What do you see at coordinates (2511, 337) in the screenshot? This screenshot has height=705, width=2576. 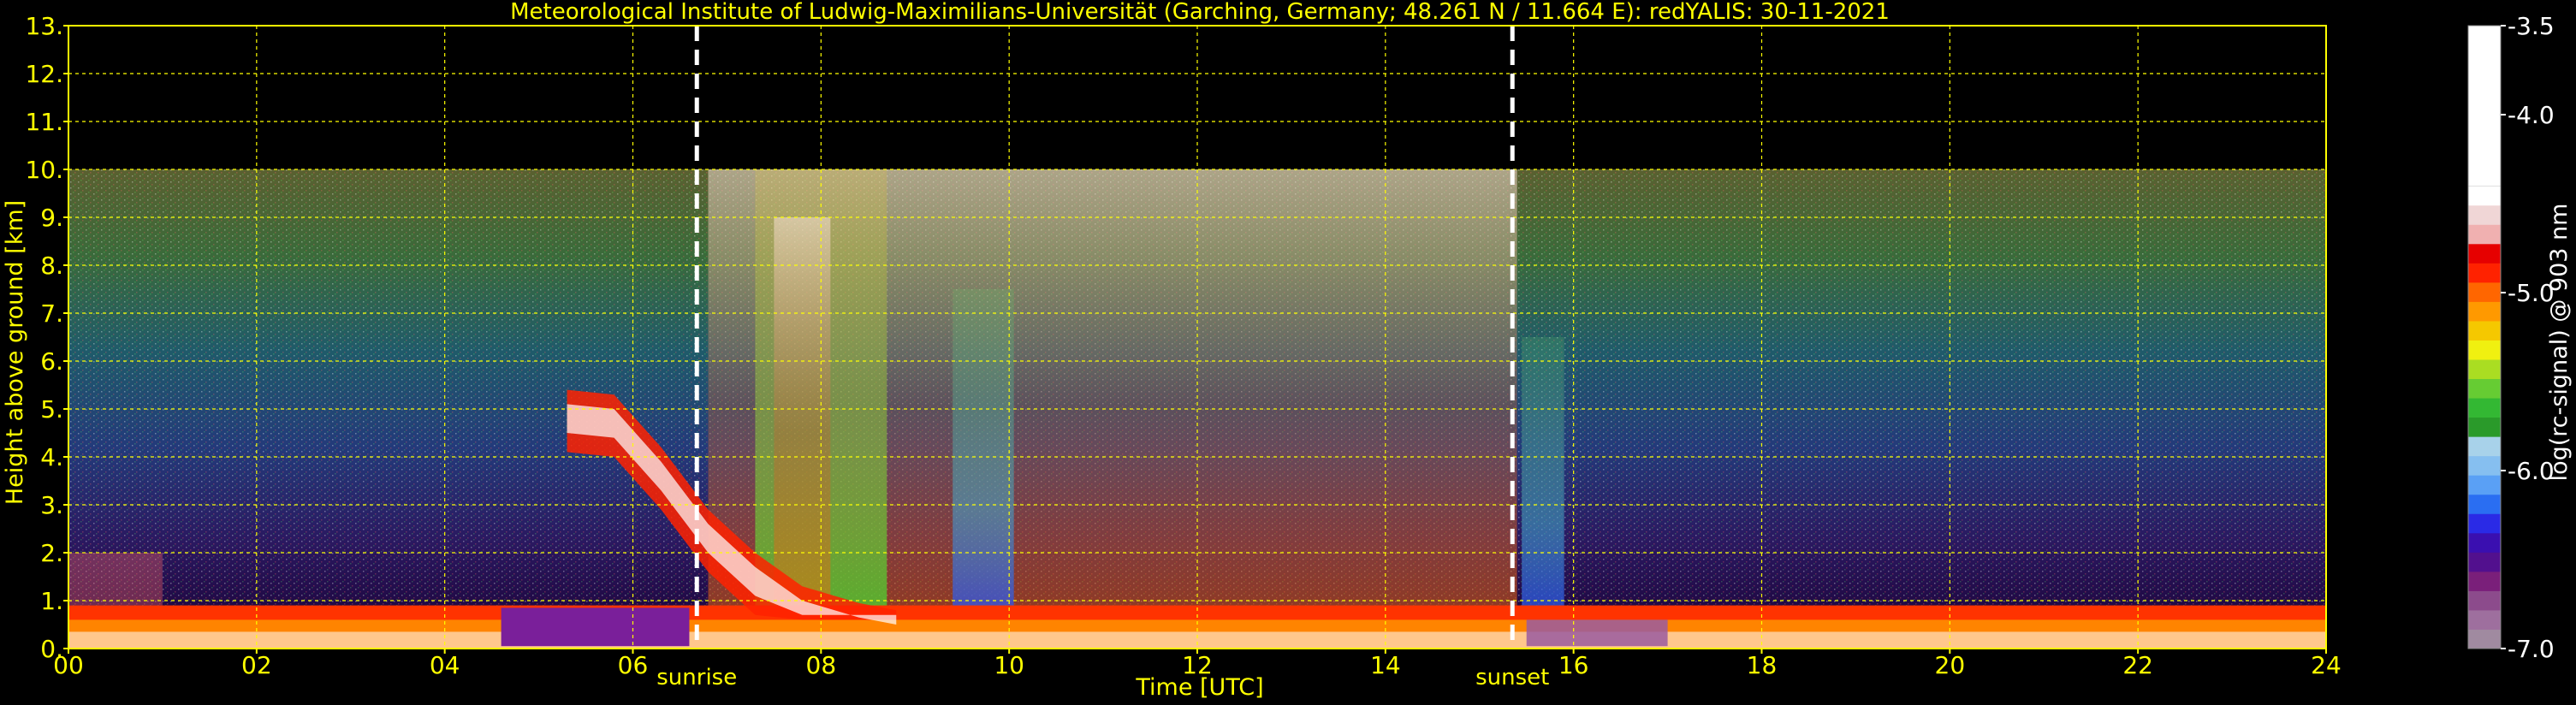 I see `colorbar: -3.5-4.0-5.0-6.0-7.0` at bounding box center [2511, 337].